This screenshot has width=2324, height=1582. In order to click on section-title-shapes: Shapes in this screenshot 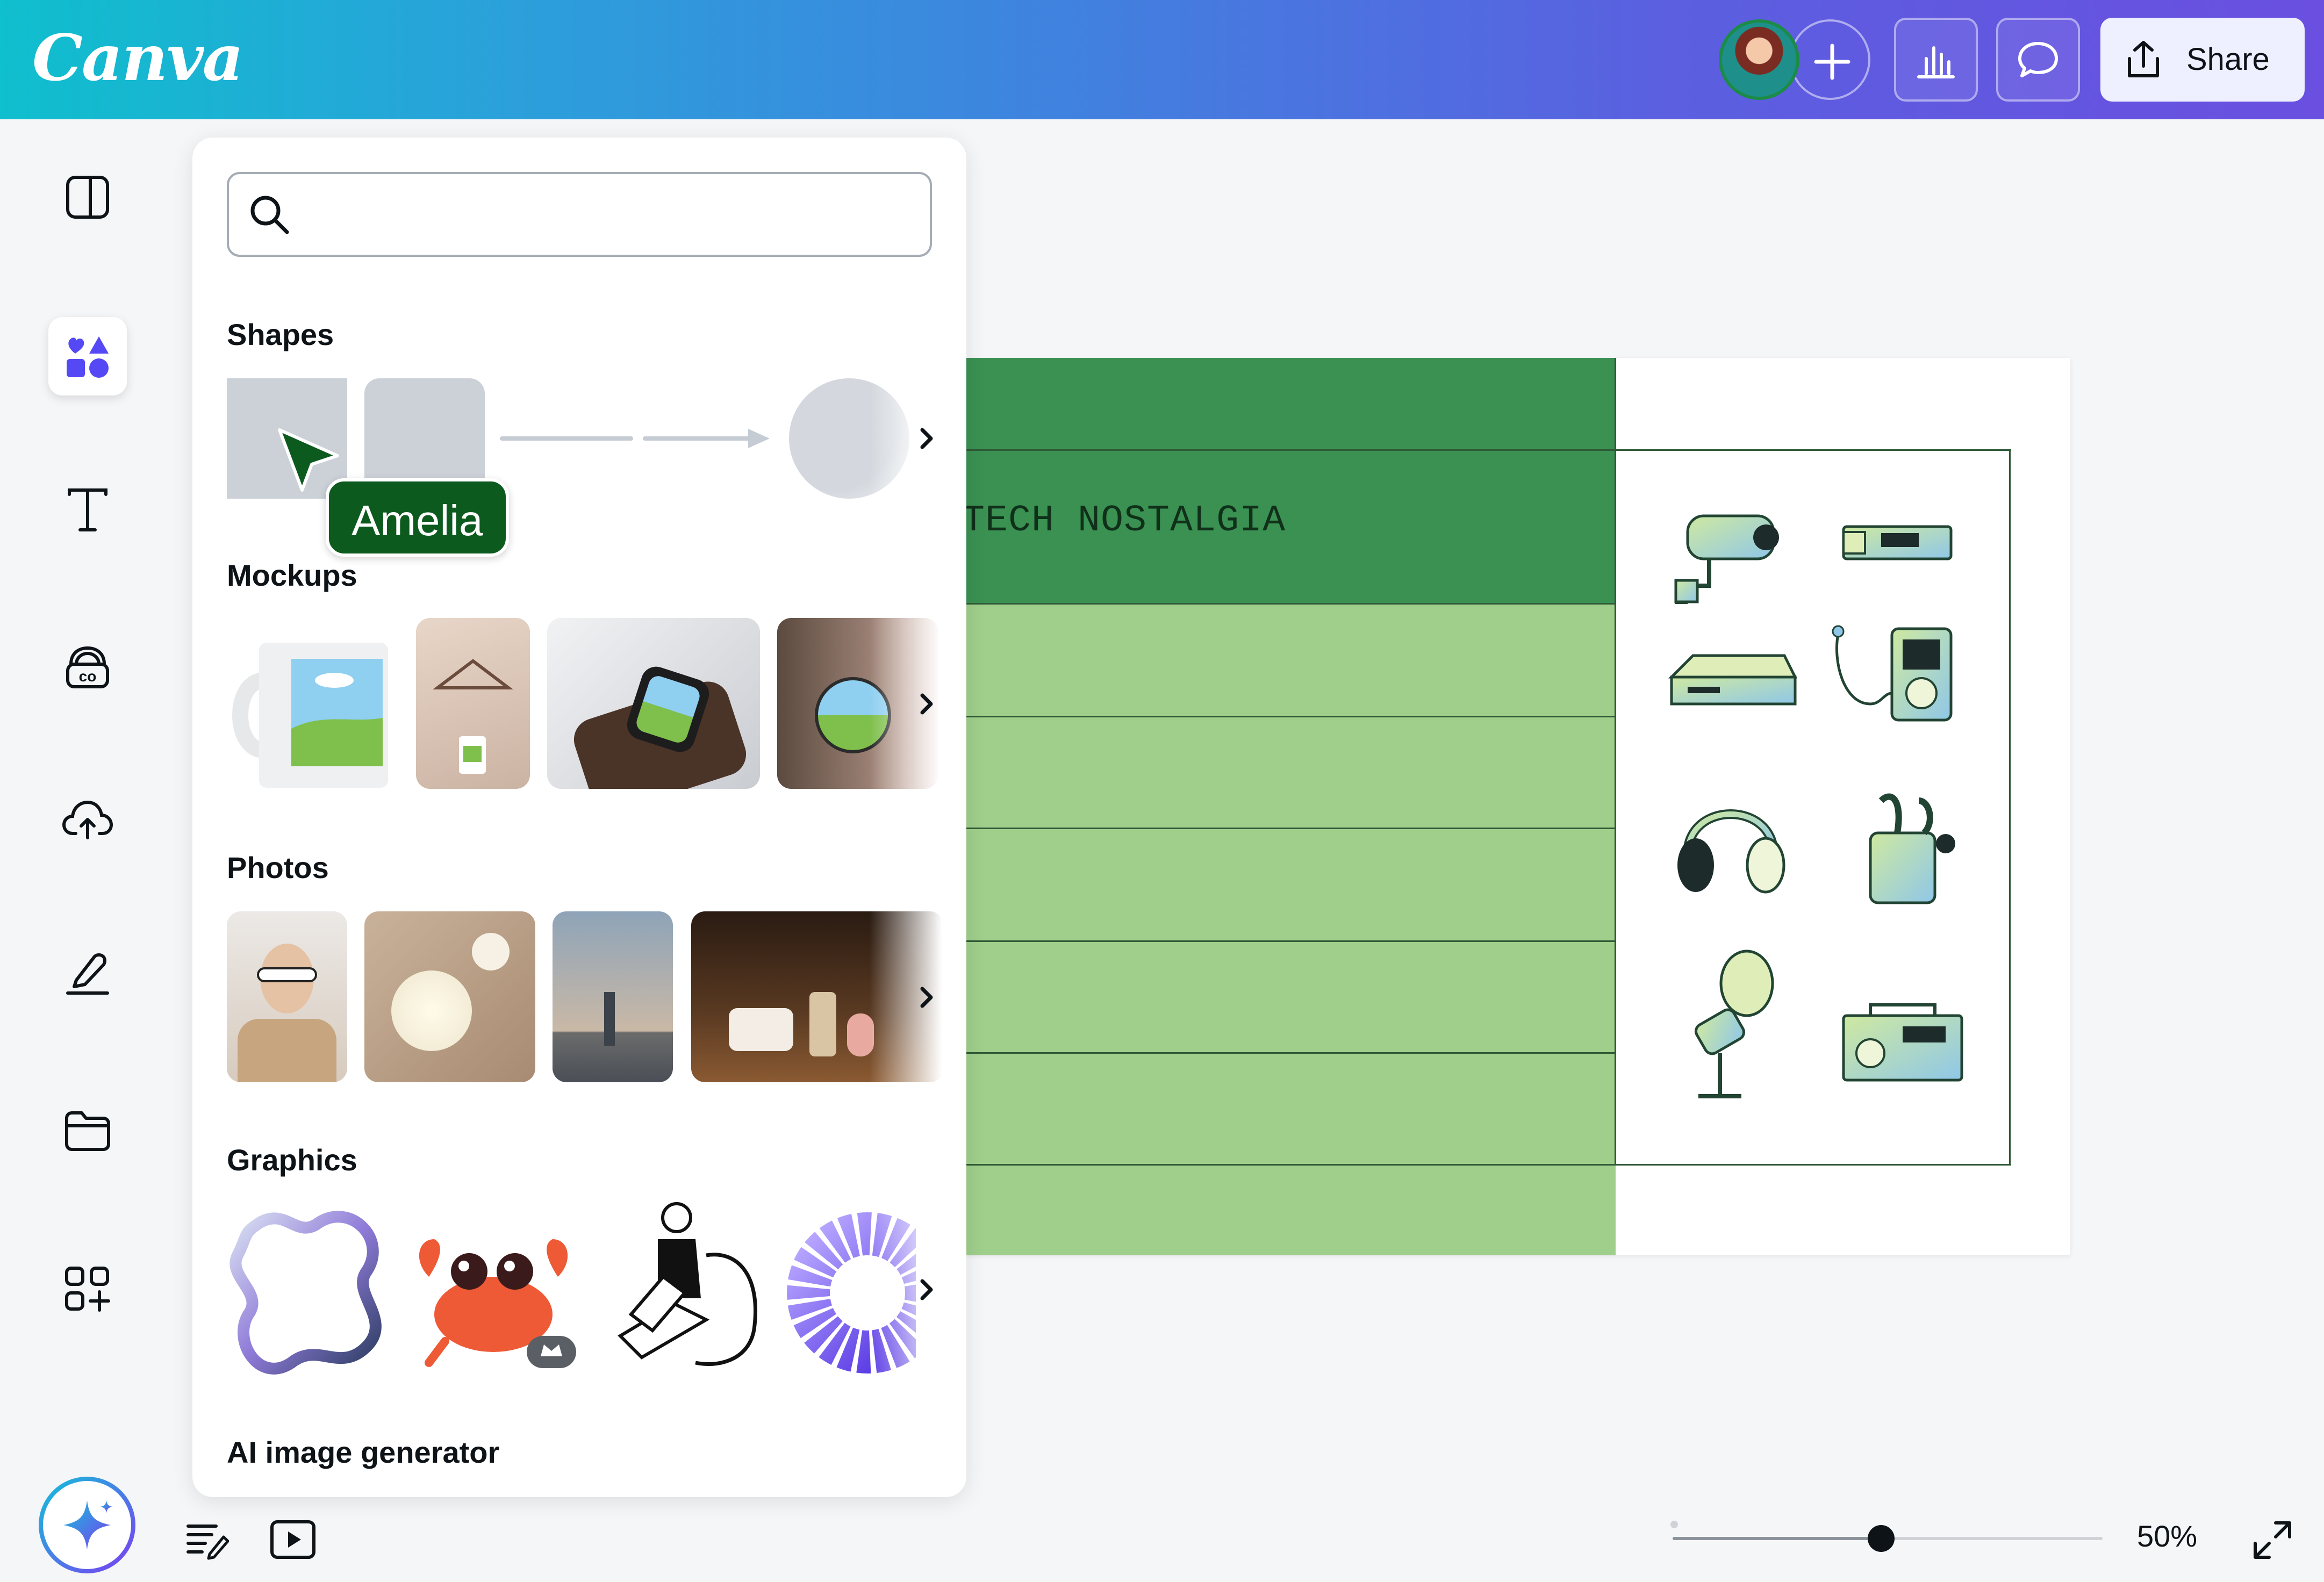, I will do `click(280, 335)`.